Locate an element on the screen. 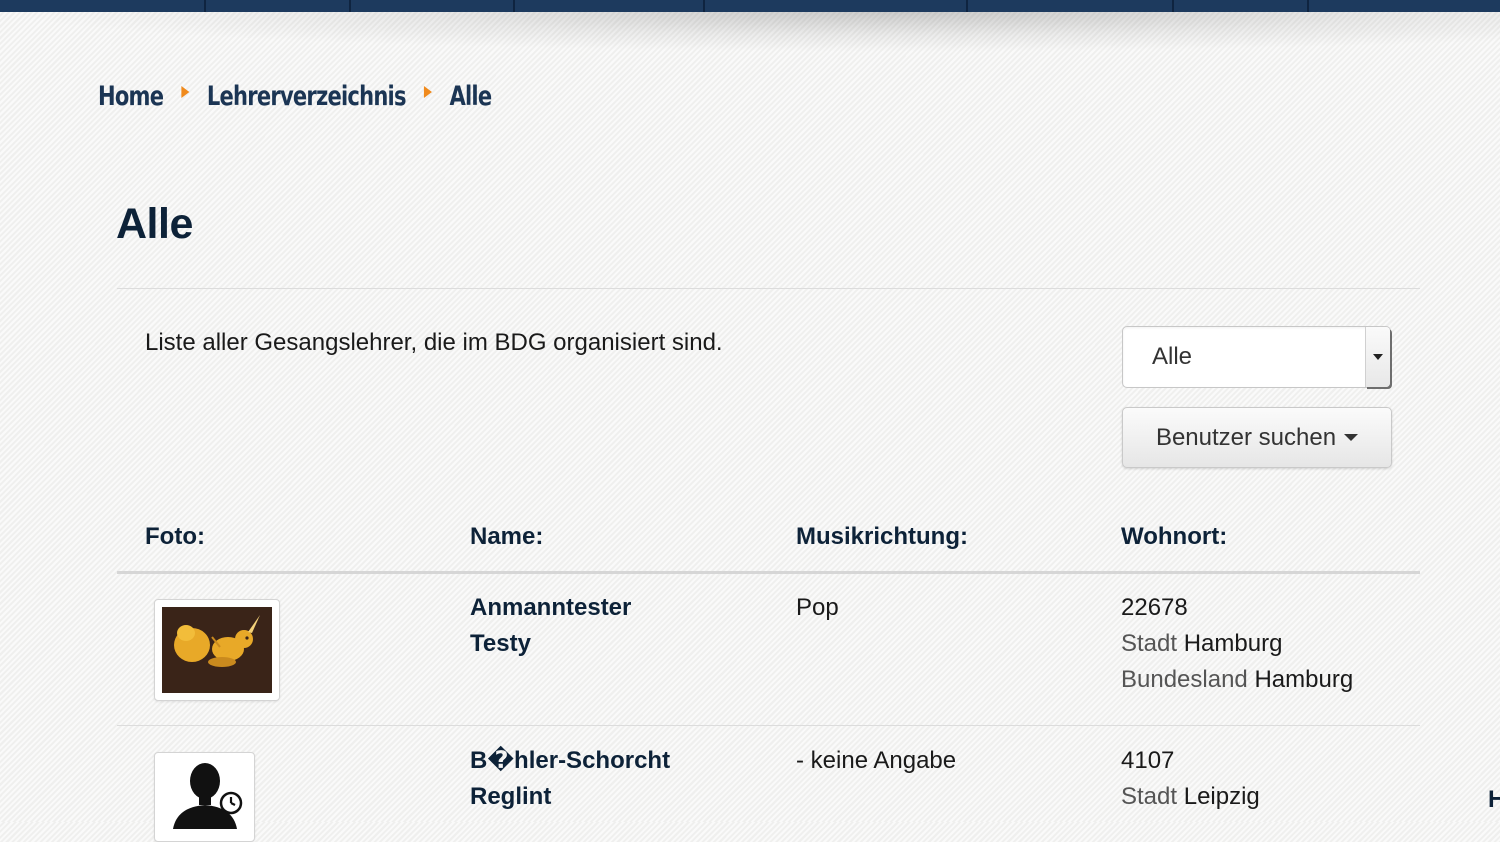  city-value: Hamburg is located at coordinates (1233, 643).